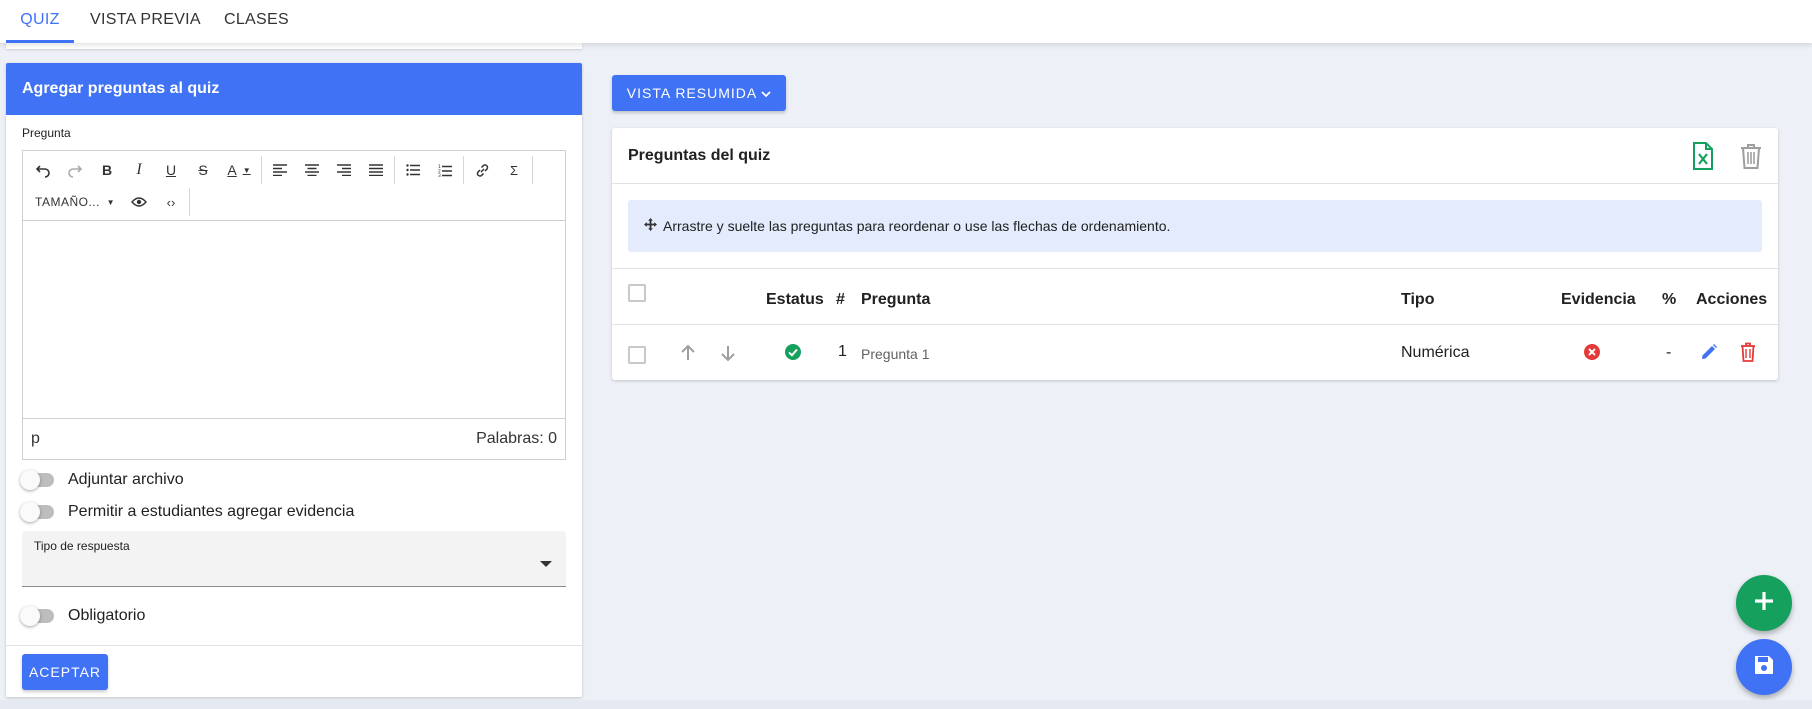  I want to click on allow-evidence-label: Permitir a estudiantes agregar evidencia, so click(211, 511).